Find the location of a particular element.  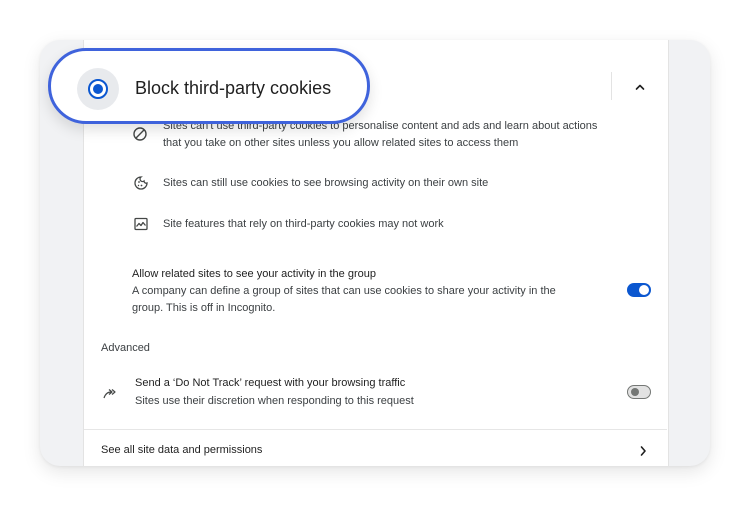

image-broken-icon is located at coordinates (141, 224).